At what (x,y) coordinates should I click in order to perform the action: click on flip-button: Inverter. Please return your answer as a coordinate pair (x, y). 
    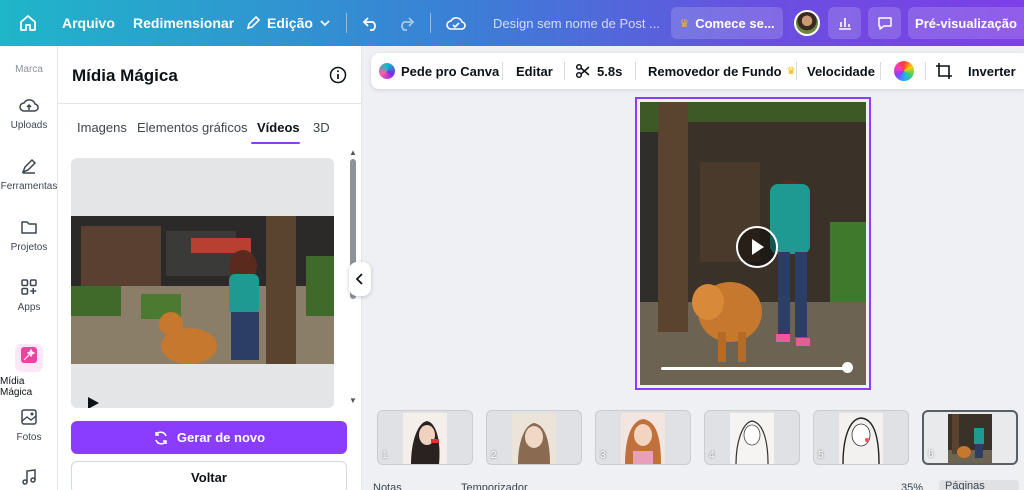
    Looking at the image, I should click on (992, 71).